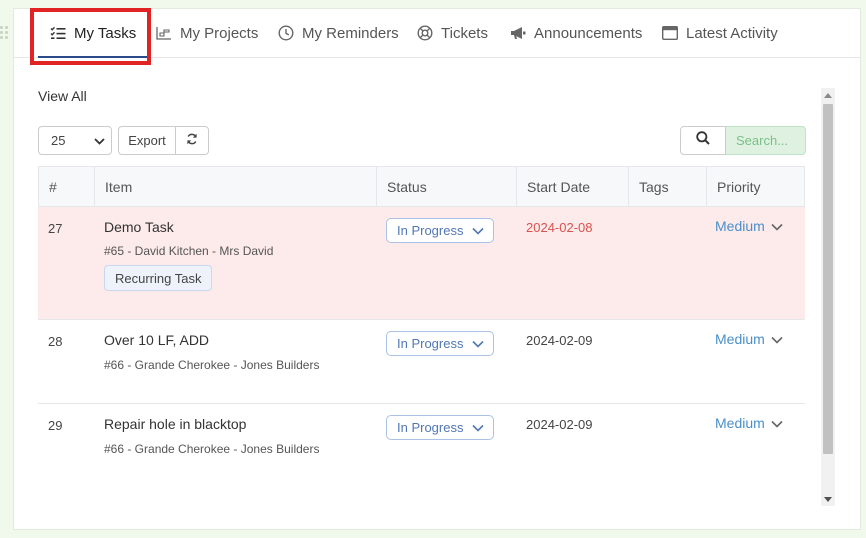 This screenshot has height=538, width=866. Describe the element at coordinates (350, 33) in the screenshot. I see `tab-label: My Reminders` at that location.